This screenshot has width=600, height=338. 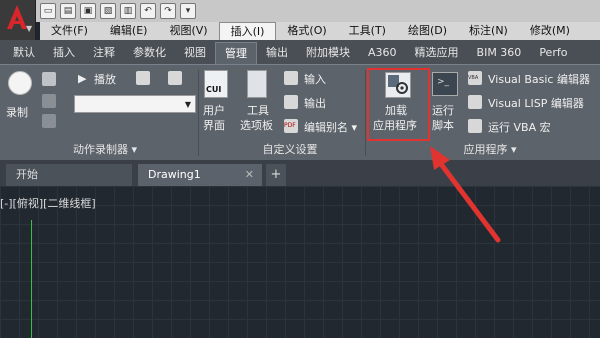 What do you see at coordinates (236, 53) in the screenshot?
I see `tab-manage: 管理` at bounding box center [236, 53].